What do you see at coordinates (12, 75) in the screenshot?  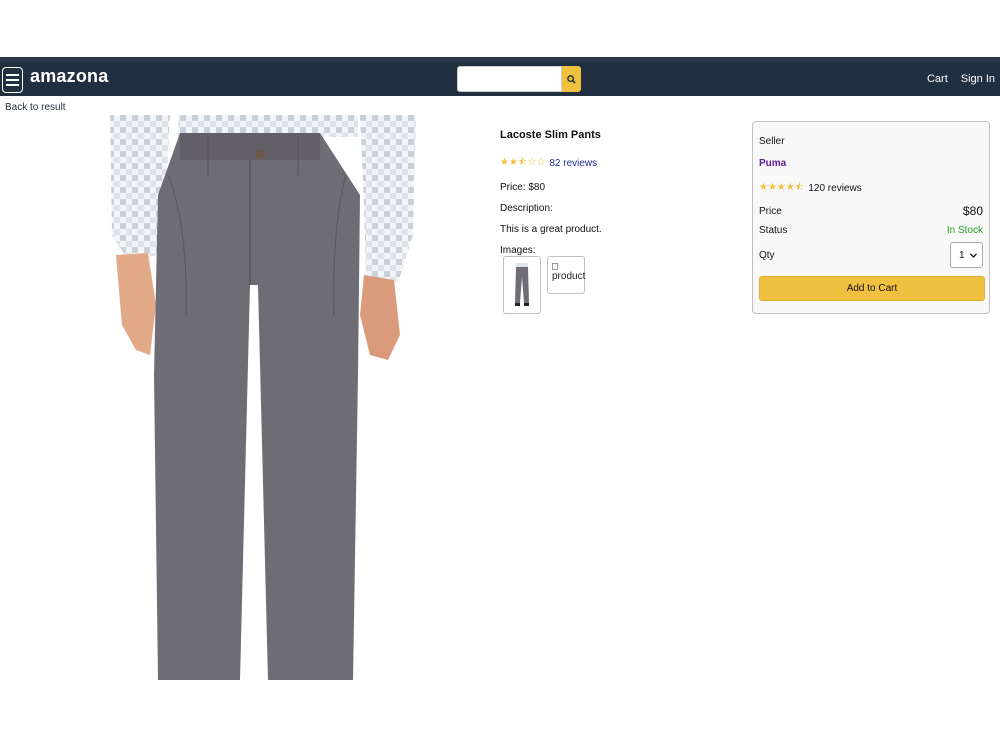 I see `hamburger-icon` at bounding box center [12, 75].